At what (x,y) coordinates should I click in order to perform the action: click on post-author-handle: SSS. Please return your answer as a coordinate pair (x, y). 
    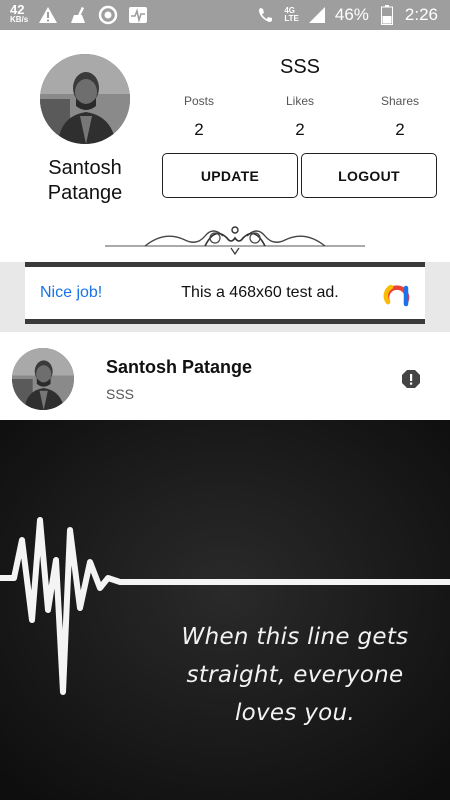
    Looking at the image, I should click on (120, 394).